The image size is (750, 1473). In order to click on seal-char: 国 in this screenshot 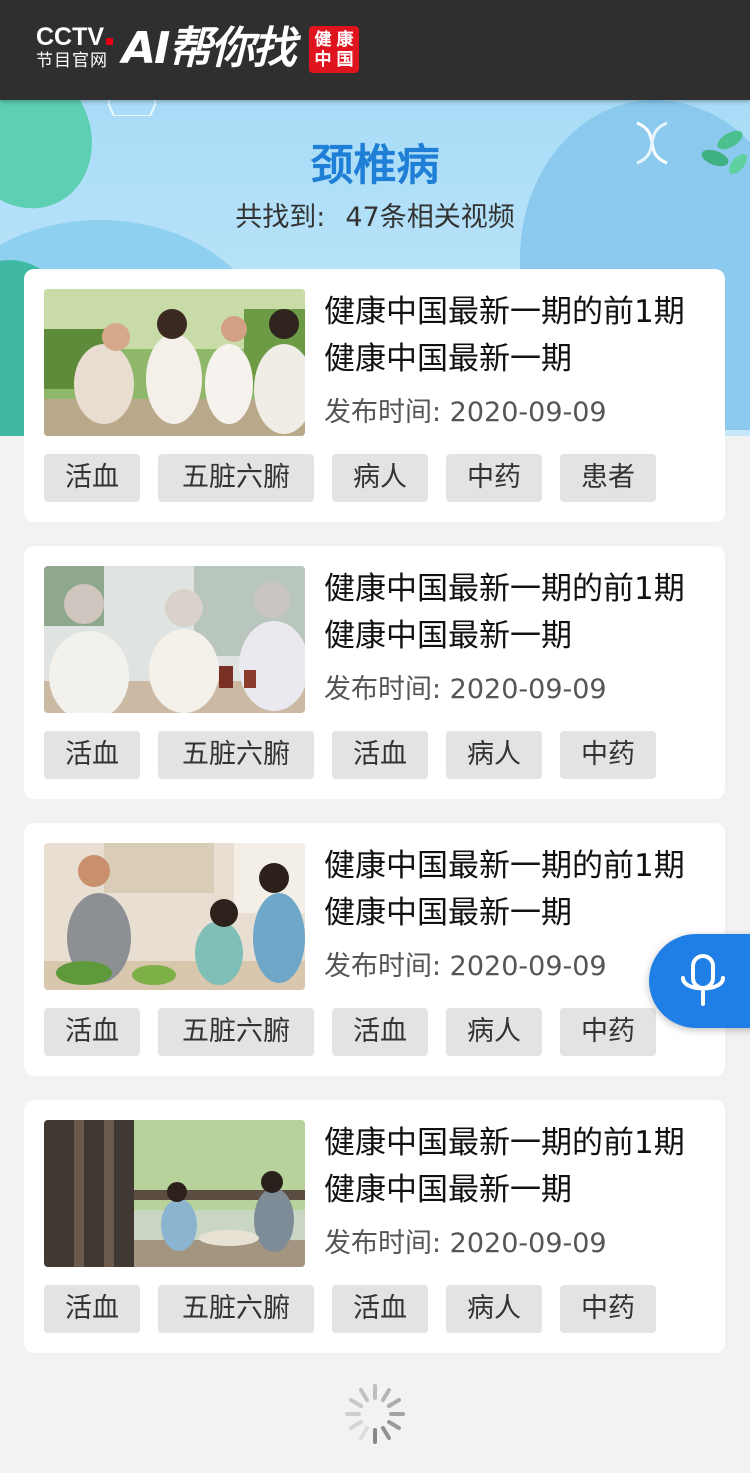, I will do `click(345, 59)`.